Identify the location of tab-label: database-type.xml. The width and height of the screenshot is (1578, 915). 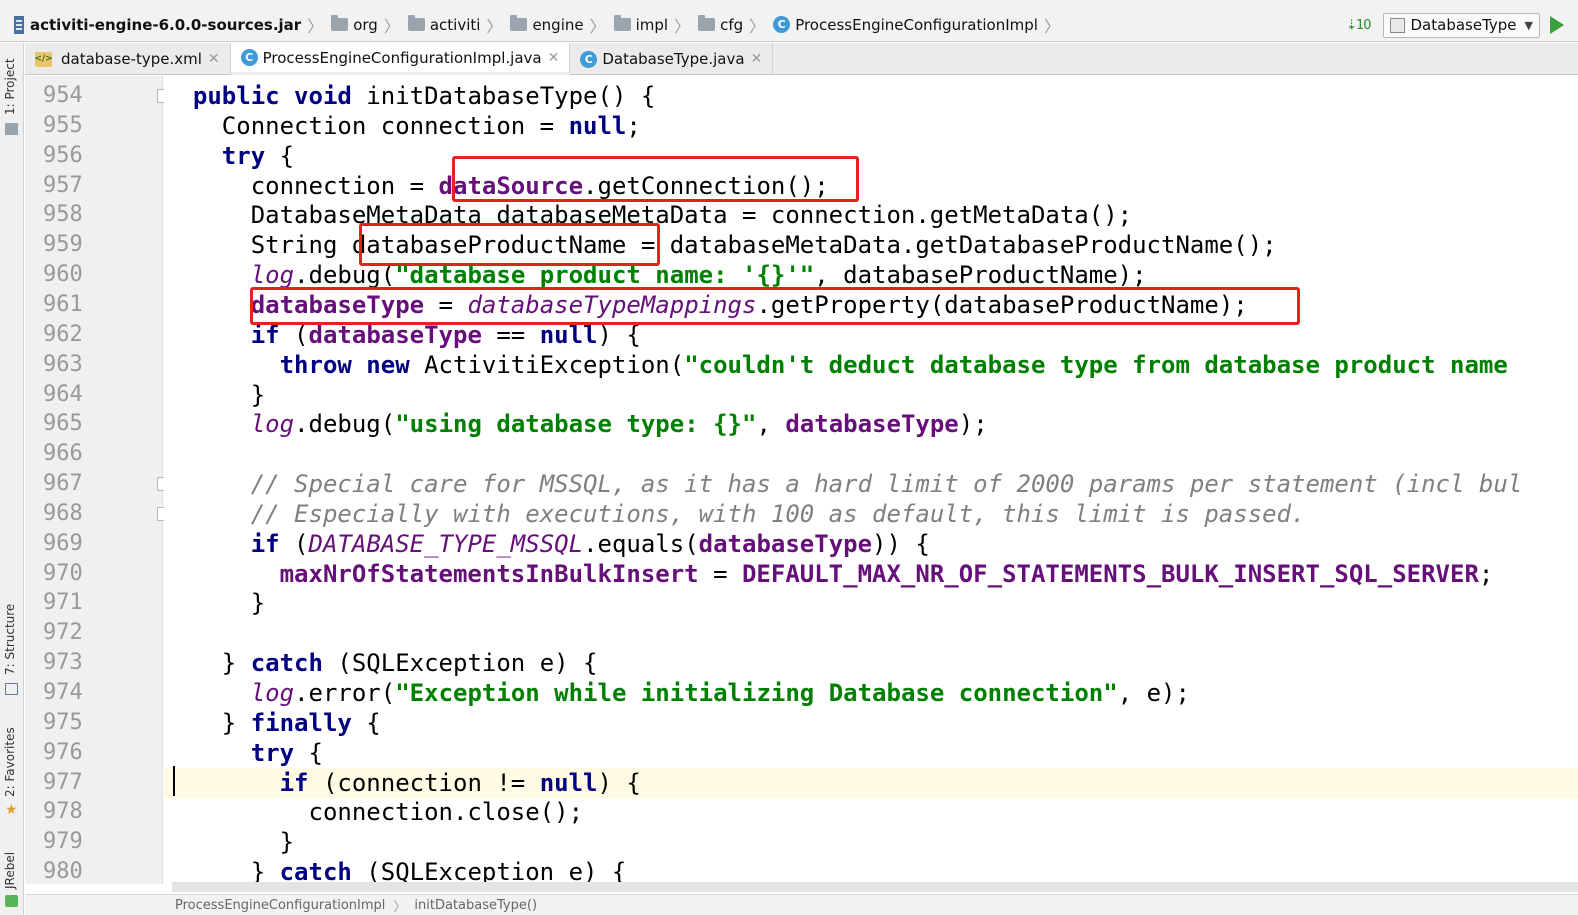
(131, 59).